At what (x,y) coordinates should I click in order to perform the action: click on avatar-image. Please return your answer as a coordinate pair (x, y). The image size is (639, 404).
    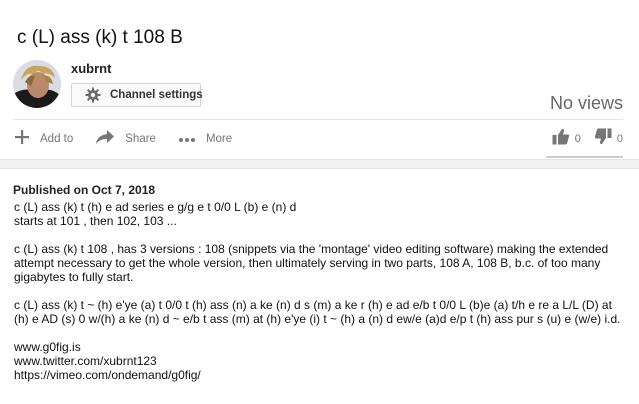
    Looking at the image, I should click on (37, 84).